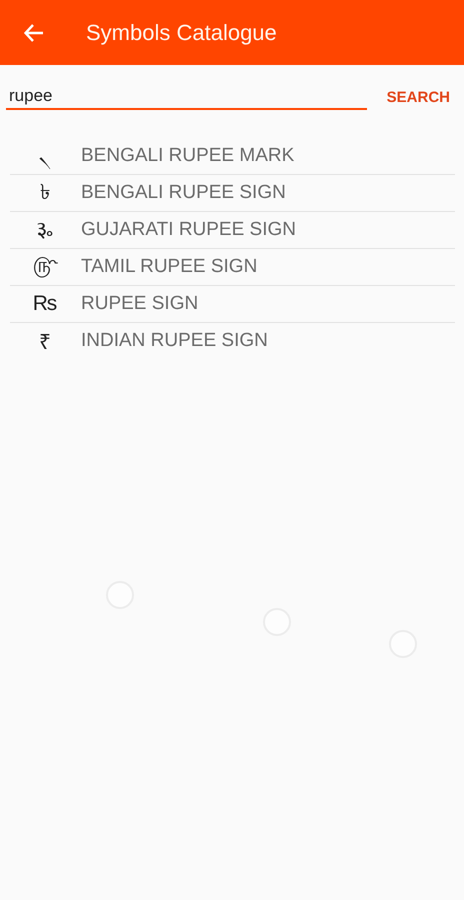 This screenshot has width=464, height=900. Describe the element at coordinates (174, 341) in the screenshot. I see `symbol-name: INDIAN RUPEE SIGN` at that location.